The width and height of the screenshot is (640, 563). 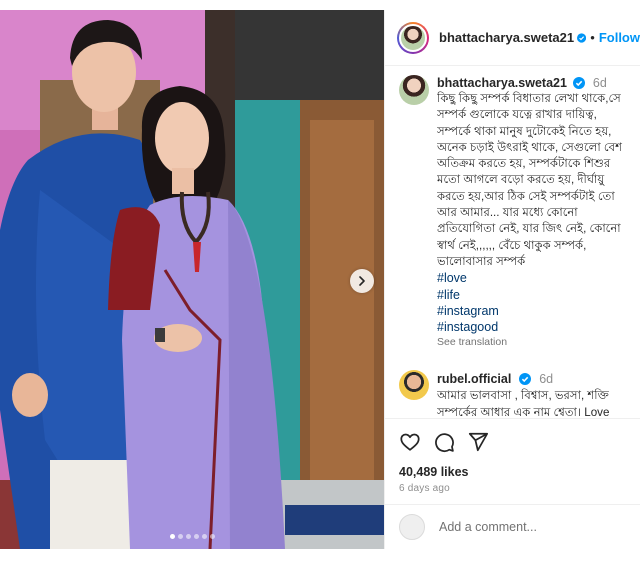 I want to click on chevron-right-icon, so click(x=362, y=281).